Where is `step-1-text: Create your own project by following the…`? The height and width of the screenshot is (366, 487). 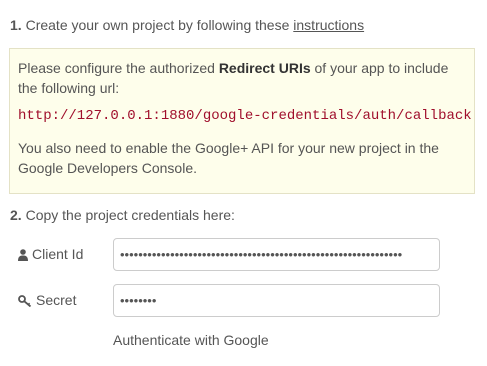 step-1-text: Create your own project by following the… is located at coordinates (157, 25).